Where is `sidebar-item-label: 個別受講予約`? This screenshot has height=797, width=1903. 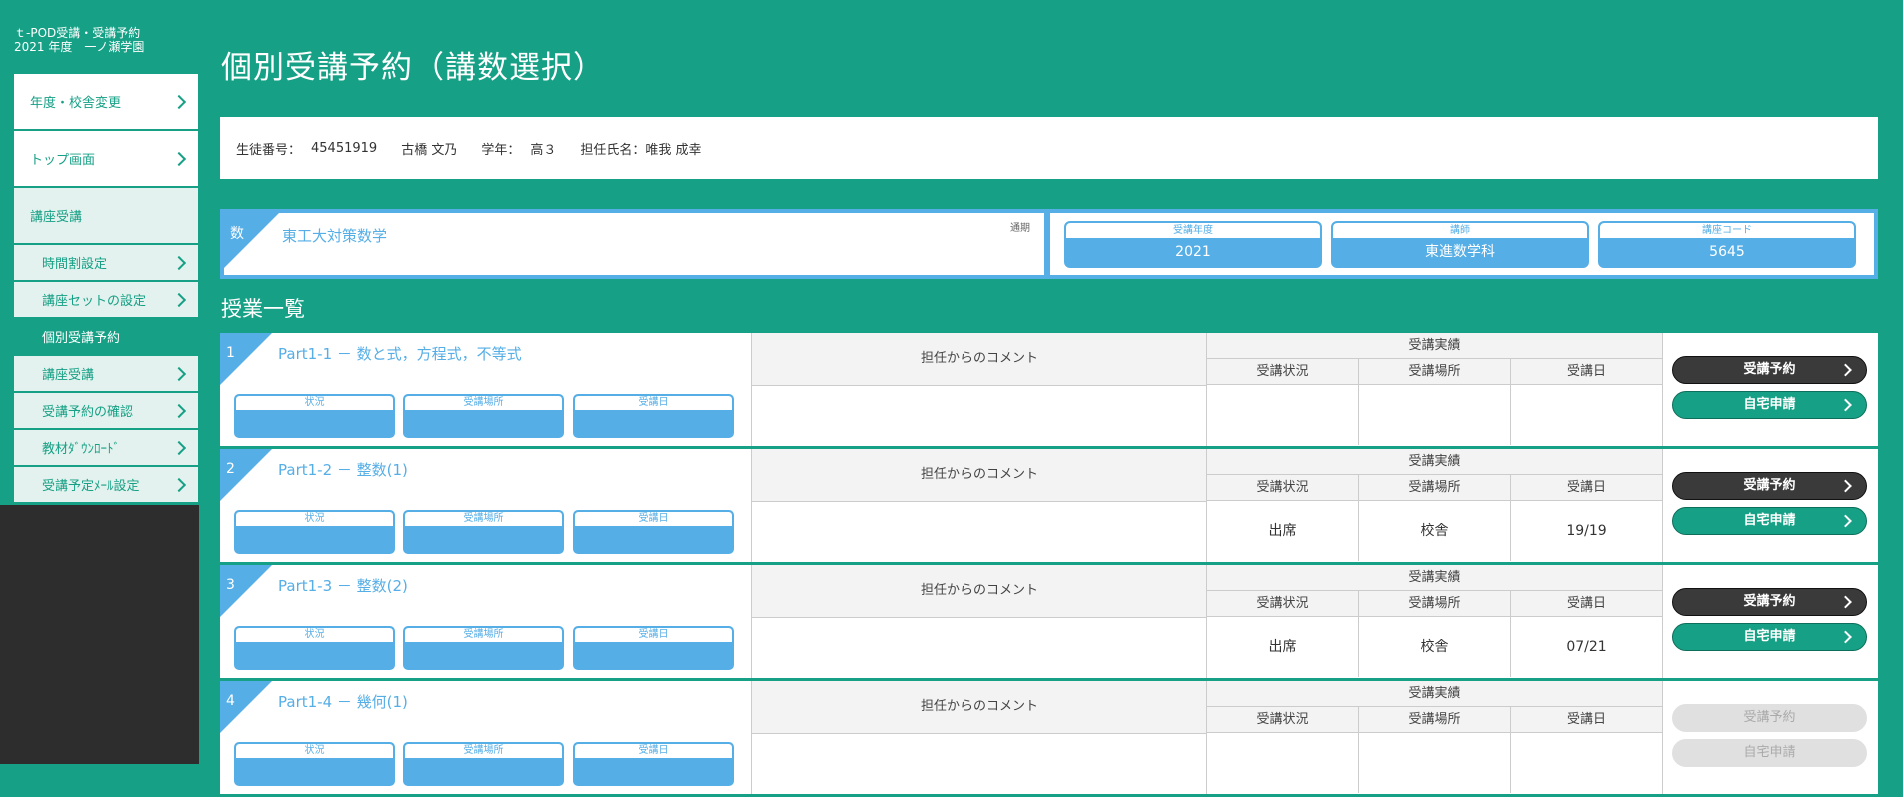 sidebar-item-label: 個別受講予約 is located at coordinates (81, 338).